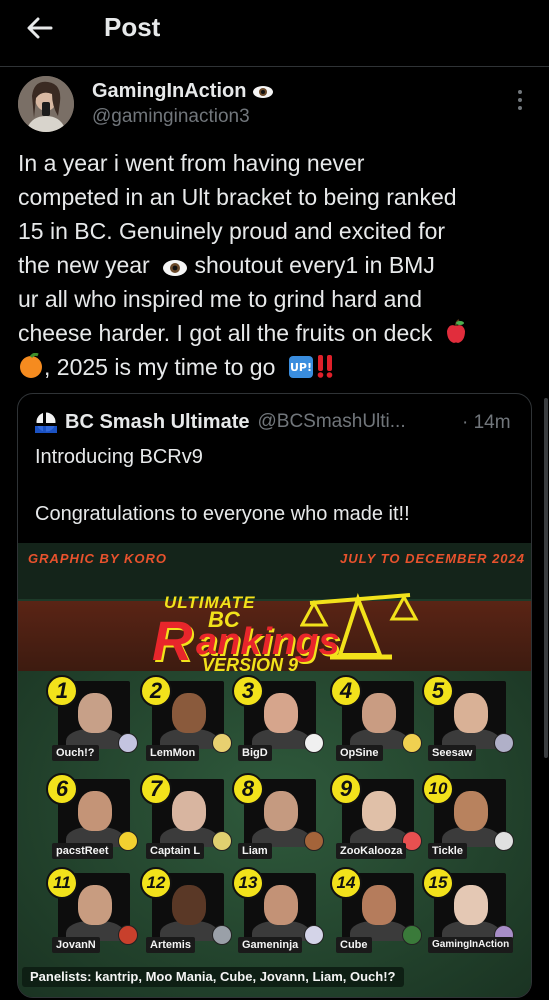 The image size is (549, 1000). Describe the element at coordinates (274, 30) in the screenshot. I see `top-bar: Post` at that location.